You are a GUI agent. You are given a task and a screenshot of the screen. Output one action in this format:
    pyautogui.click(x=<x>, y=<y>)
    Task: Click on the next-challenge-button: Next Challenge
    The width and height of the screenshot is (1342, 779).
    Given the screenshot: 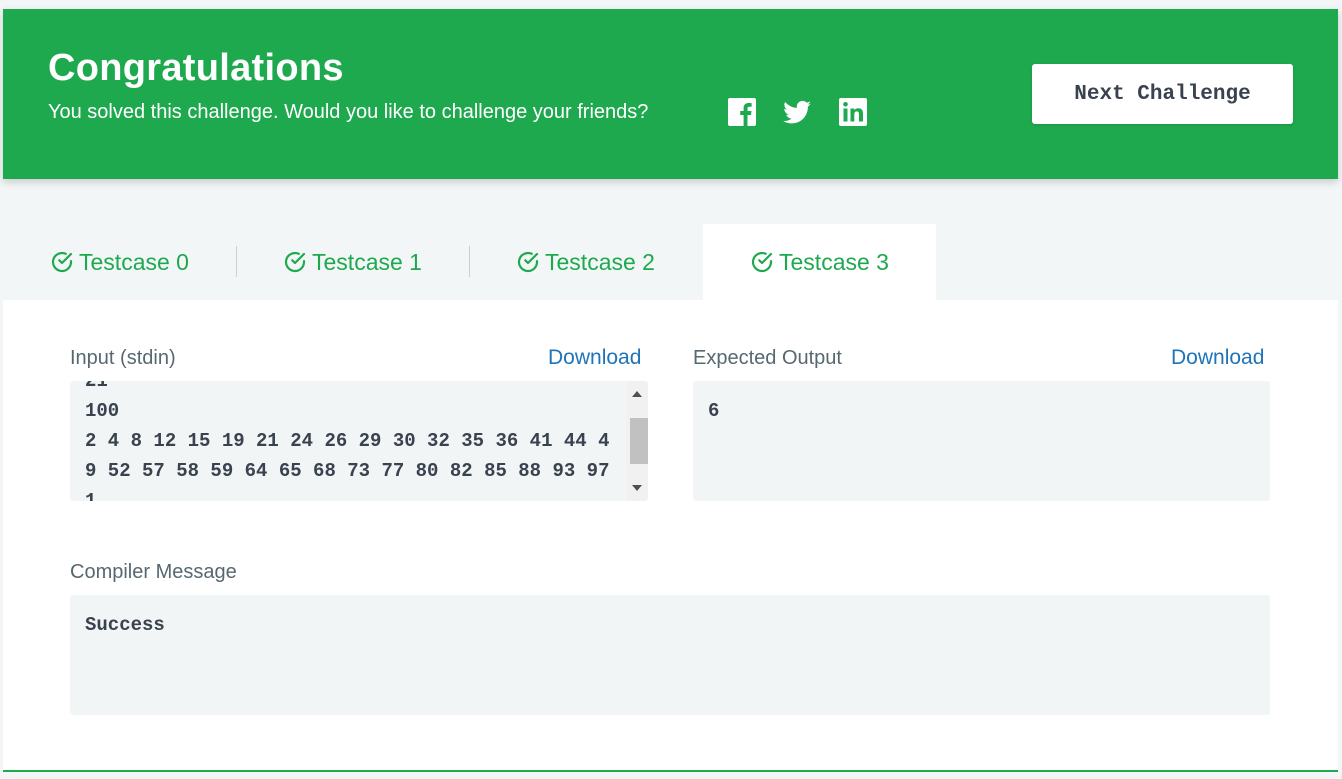 What is the action you would take?
    pyautogui.click(x=1162, y=94)
    